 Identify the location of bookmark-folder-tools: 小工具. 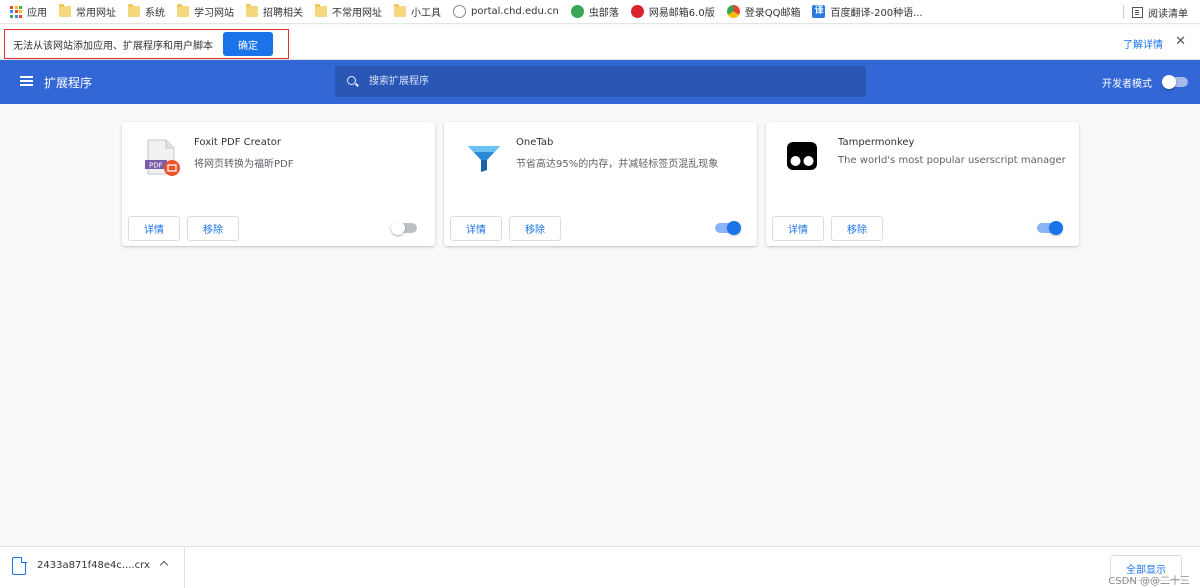
(417, 12).